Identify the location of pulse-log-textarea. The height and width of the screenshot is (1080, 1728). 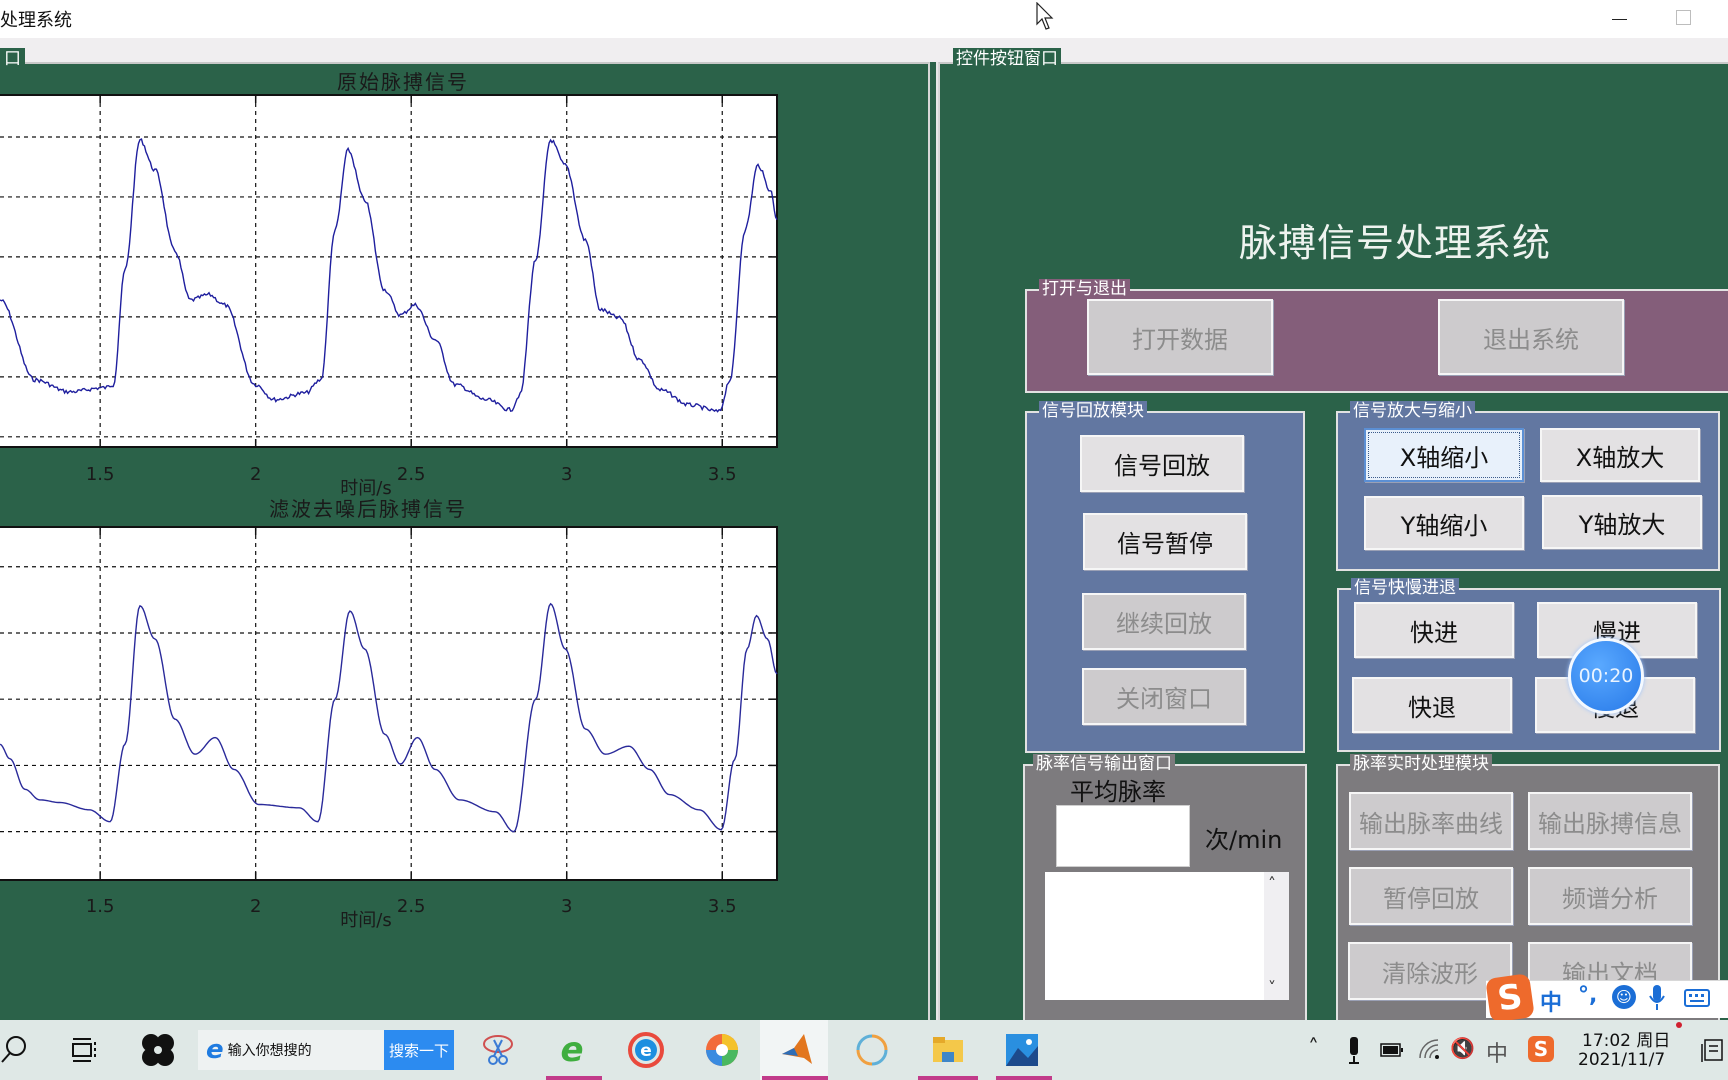
(1167, 936).